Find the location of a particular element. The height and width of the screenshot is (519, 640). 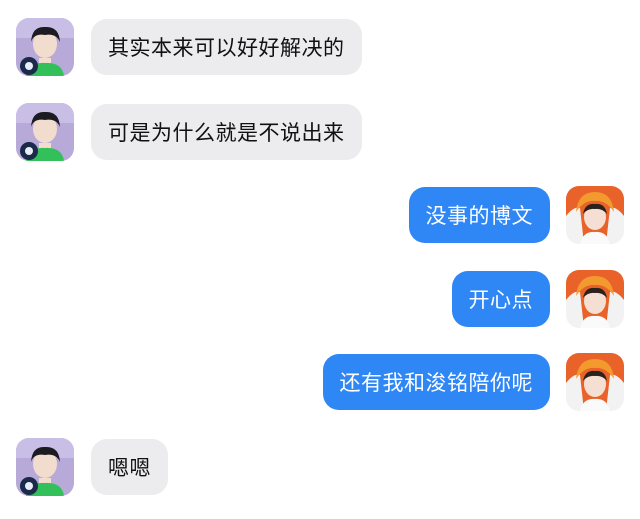

message-row-outgoing: 没事的博文 is located at coordinates (320, 216).